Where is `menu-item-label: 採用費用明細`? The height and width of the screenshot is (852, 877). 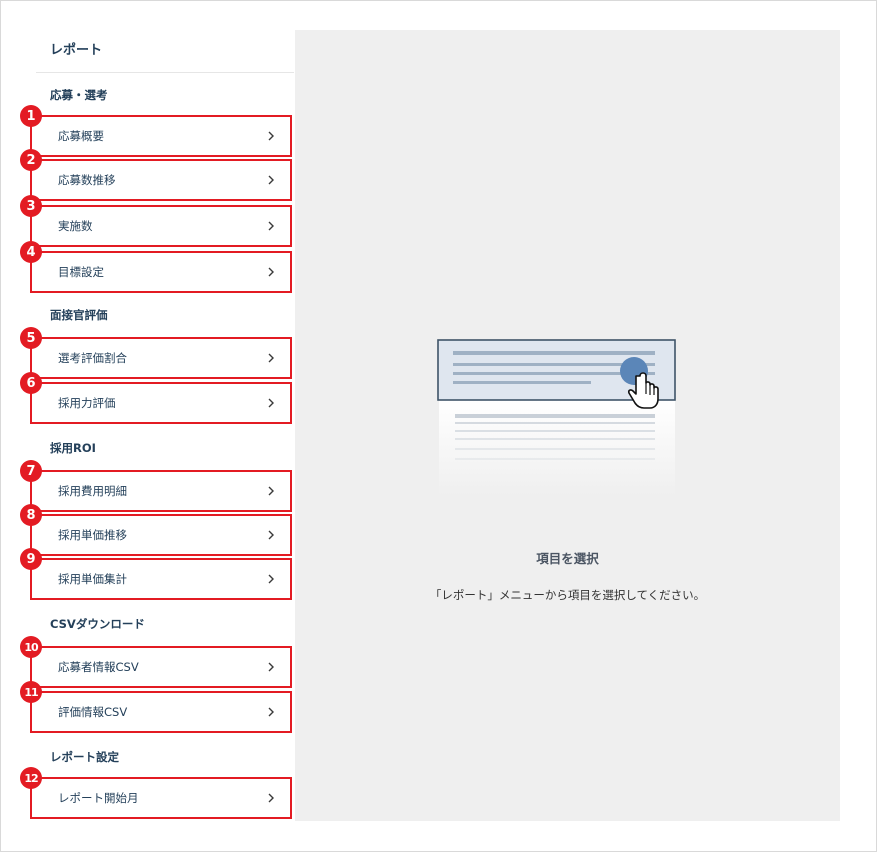 menu-item-label: 採用費用明細 is located at coordinates (92, 491).